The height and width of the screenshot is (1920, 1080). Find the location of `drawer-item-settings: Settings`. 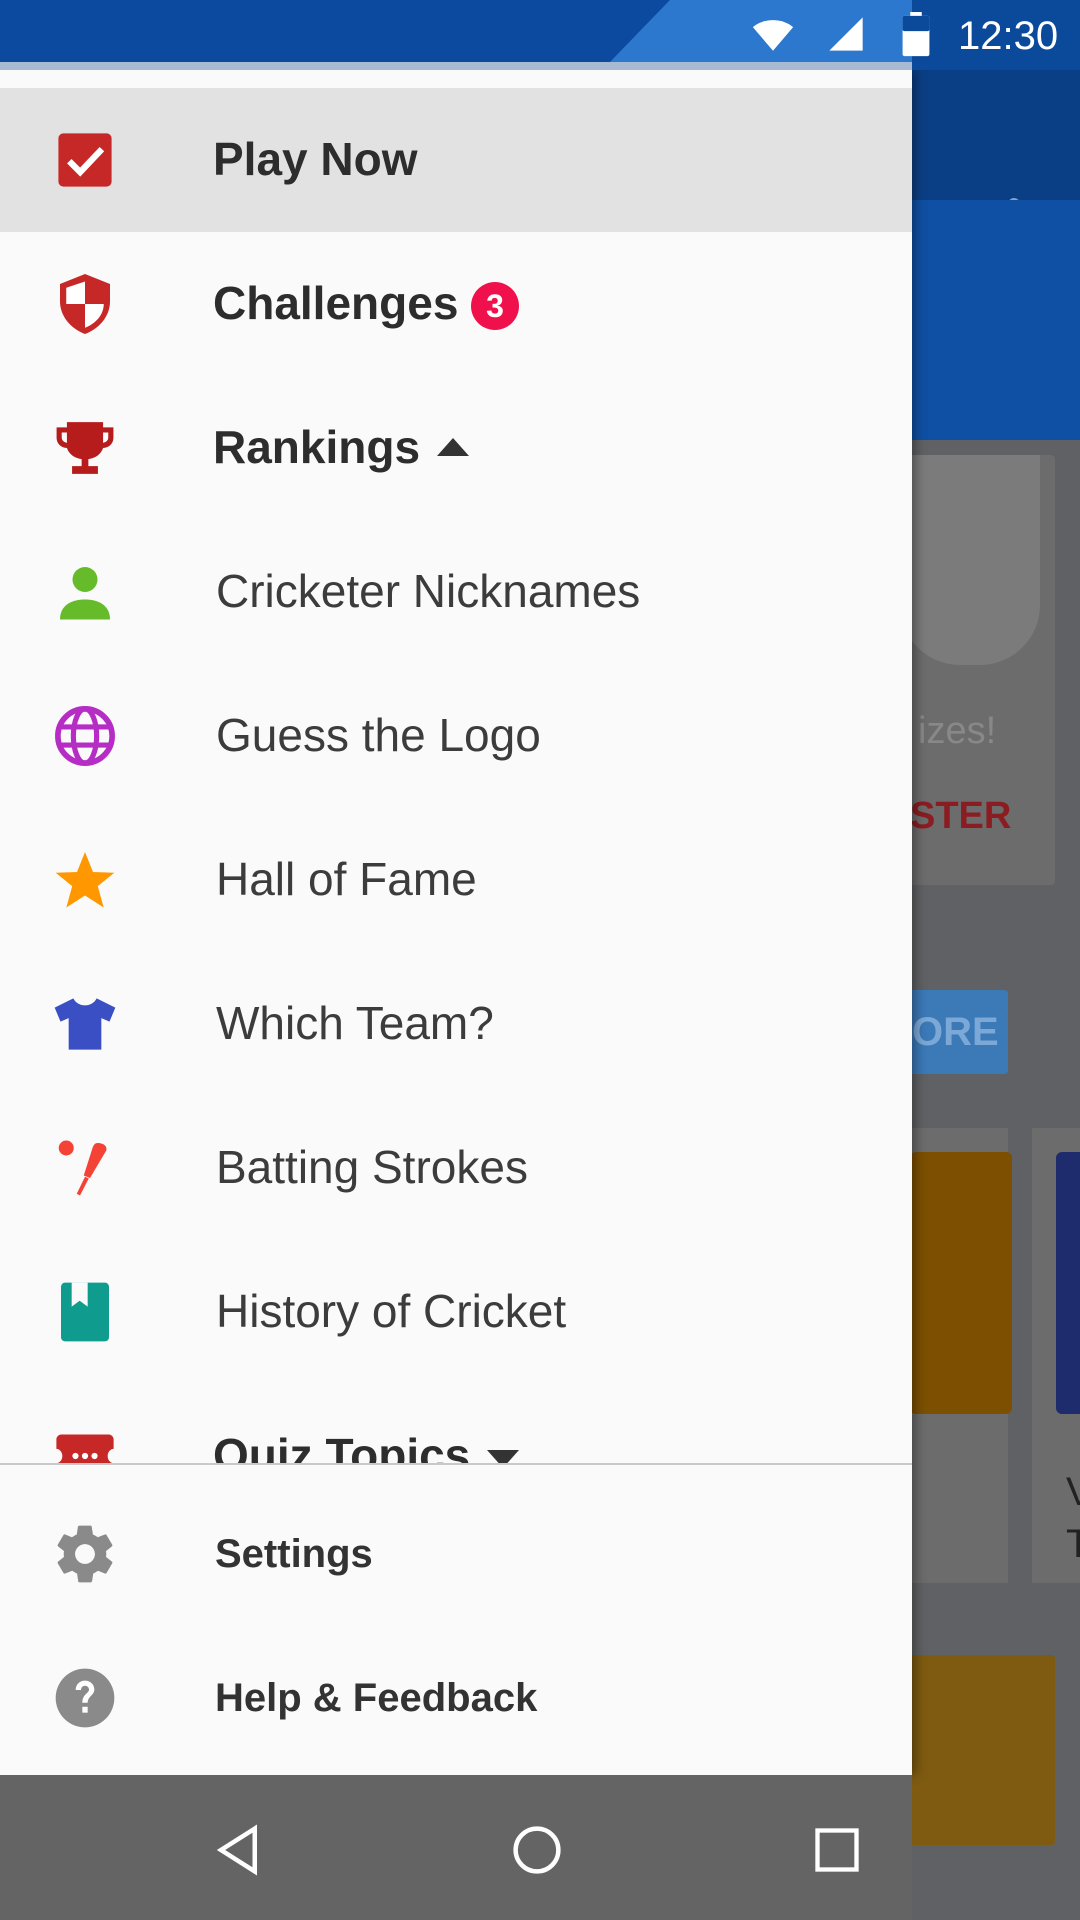

drawer-item-settings: Settings is located at coordinates (456, 1554).